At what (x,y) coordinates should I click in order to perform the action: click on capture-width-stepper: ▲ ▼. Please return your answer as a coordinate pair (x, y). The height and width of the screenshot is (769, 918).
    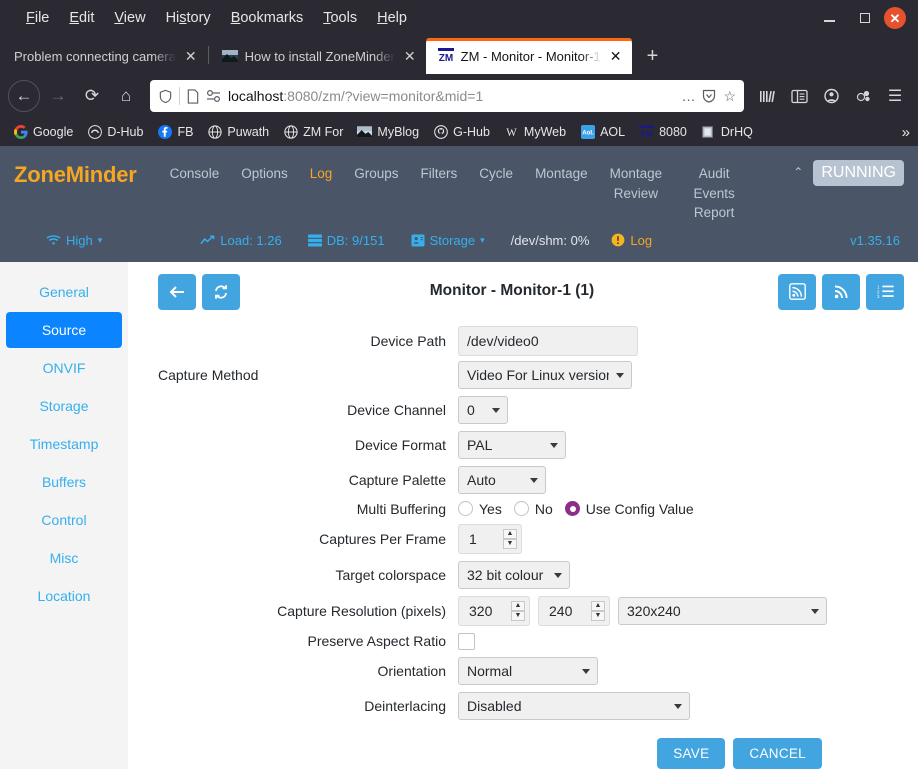
    Looking at the image, I should click on (494, 610).